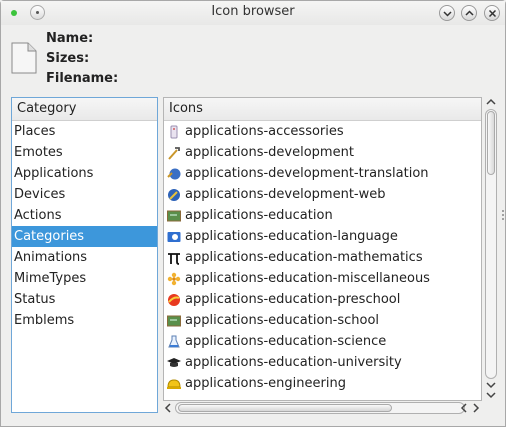 Image resolution: width=506 pixels, height=427 pixels. What do you see at coordinates (291, 236) in the screenshot?
I see `icon-name: applications-education-language` at bounding box center [291, 236].